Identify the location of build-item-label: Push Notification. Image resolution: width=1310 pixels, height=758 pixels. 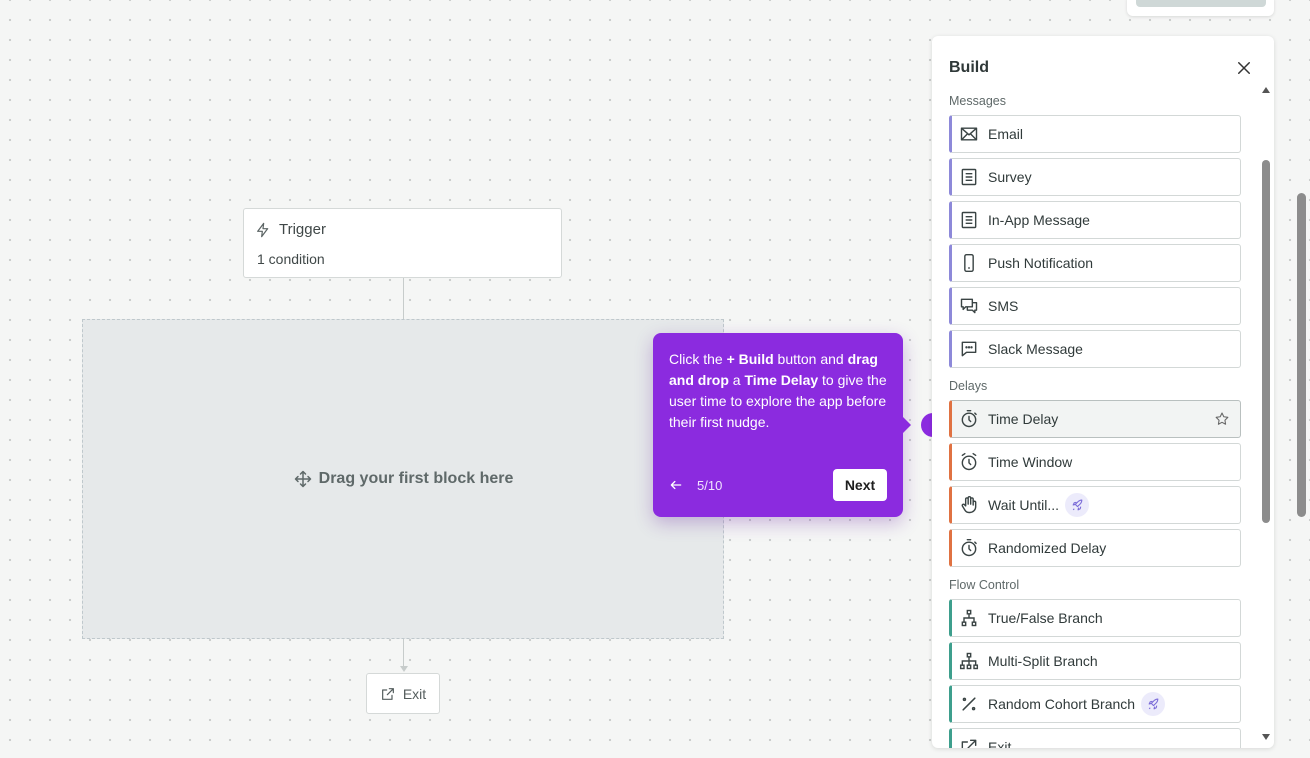
(1041, 263).